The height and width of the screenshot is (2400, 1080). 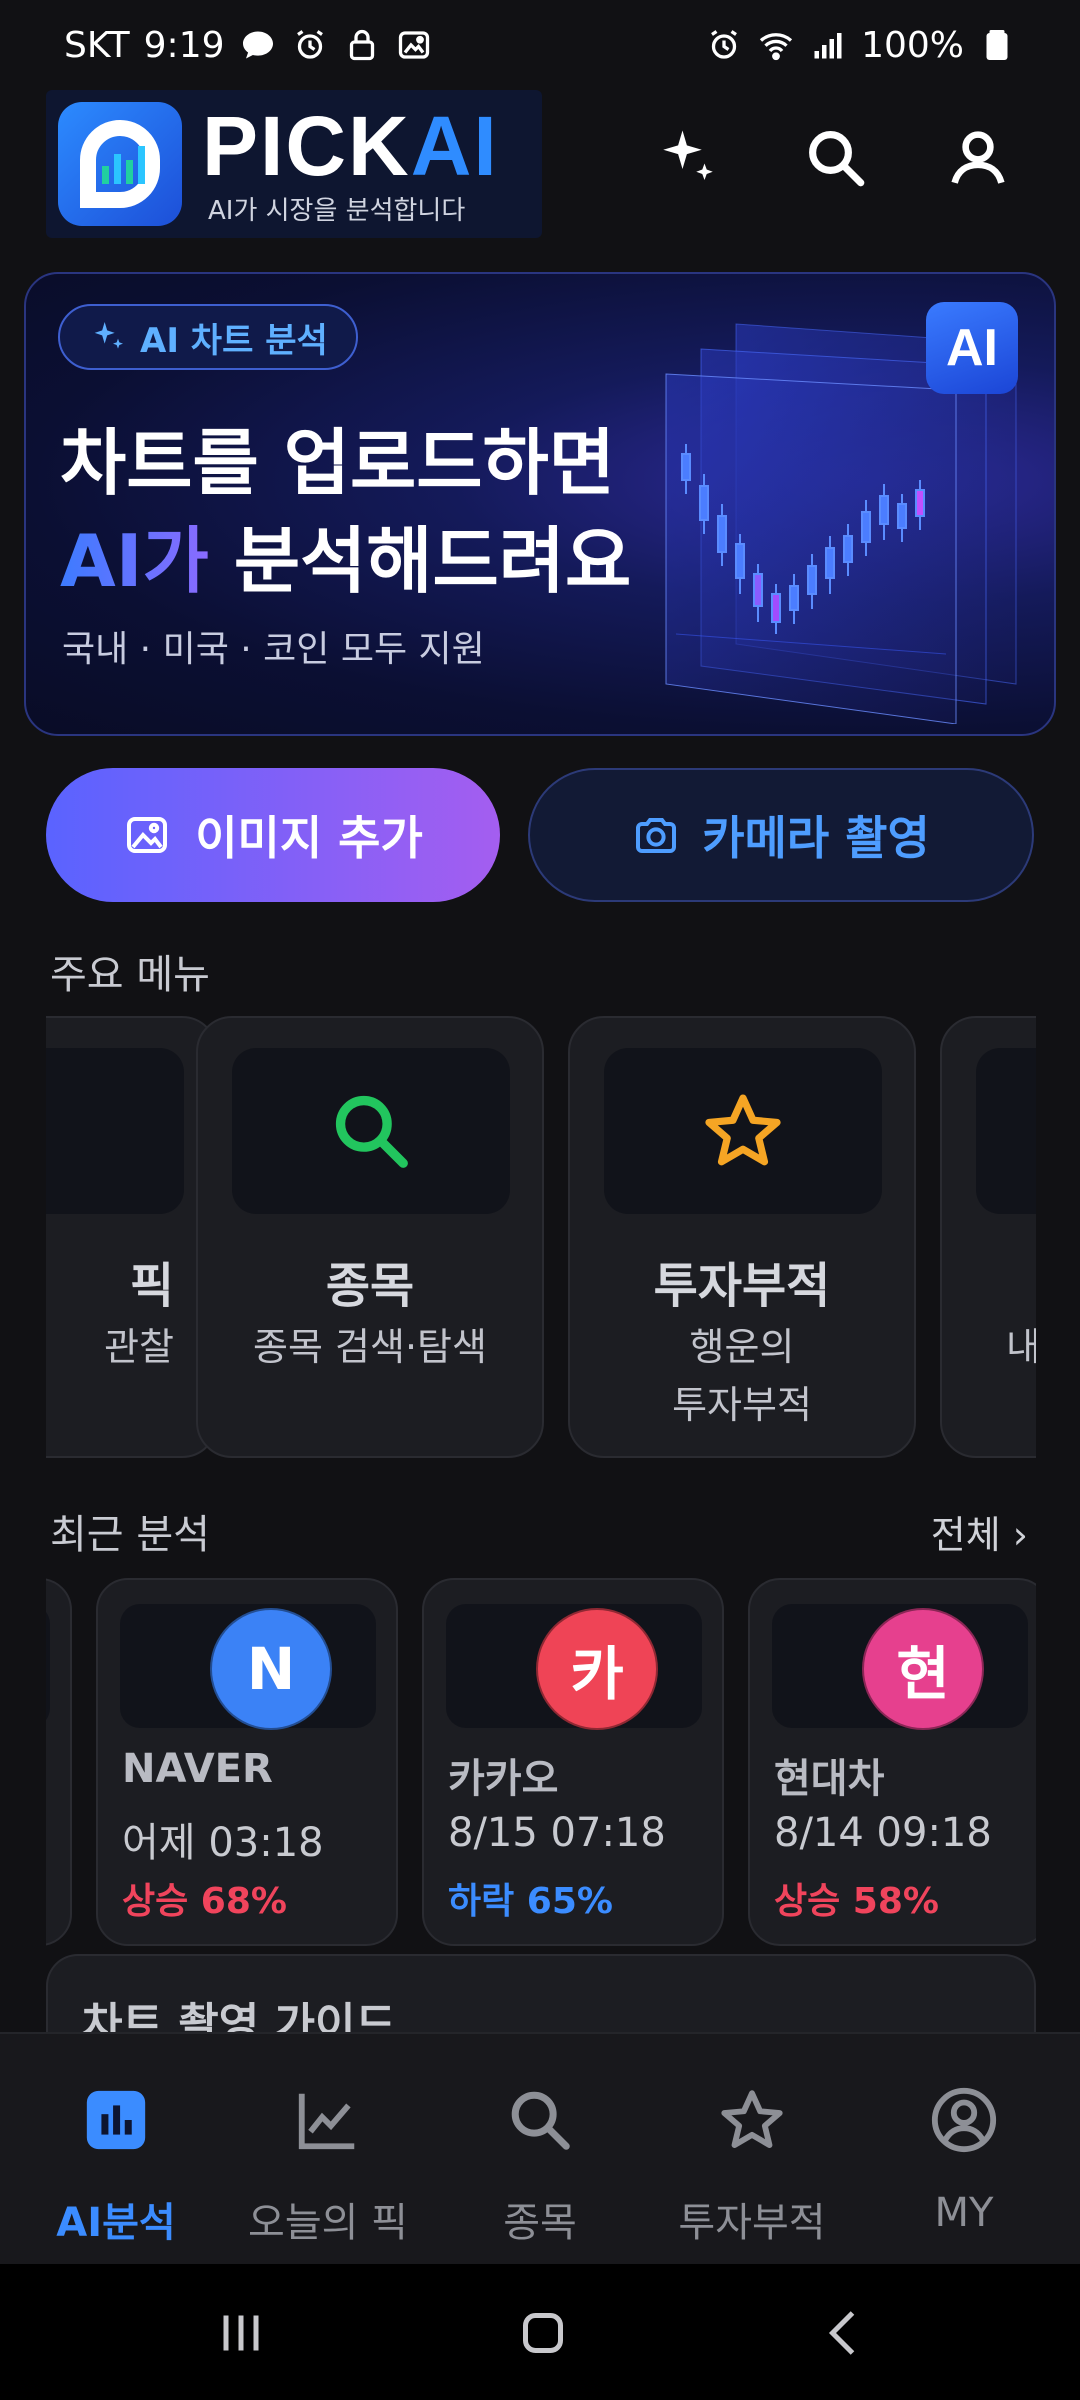 I want to click on chat-bubble-icon, so click(x=258, y=45).